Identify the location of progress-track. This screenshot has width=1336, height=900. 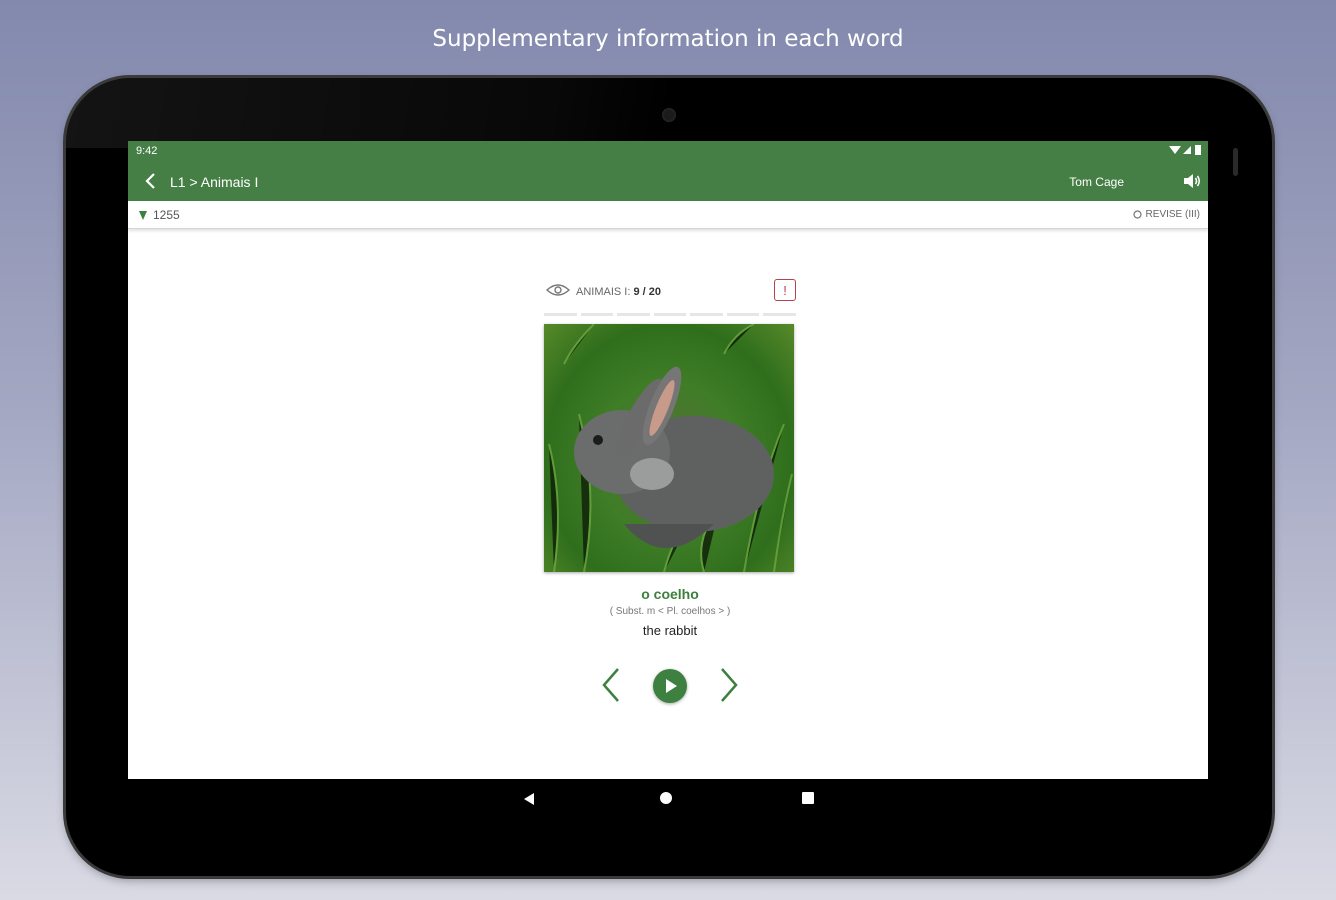
(670, 314).